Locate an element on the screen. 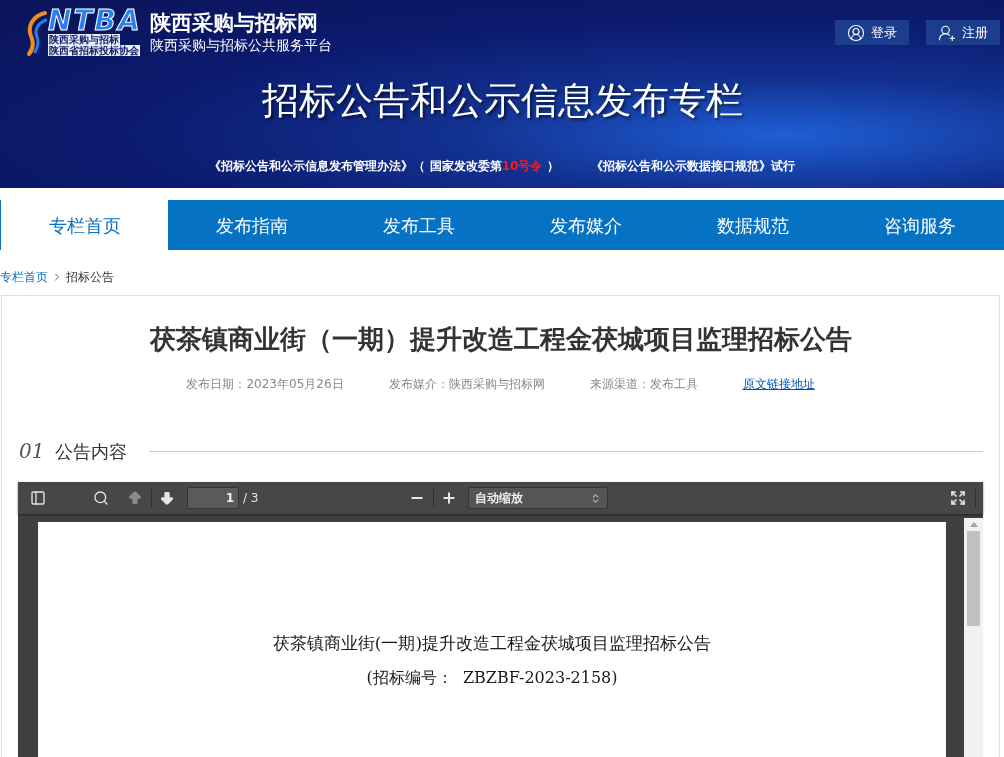 This screenshot has width=1004, height=757. page-count: / 3 is located at coordinates (251, 498).